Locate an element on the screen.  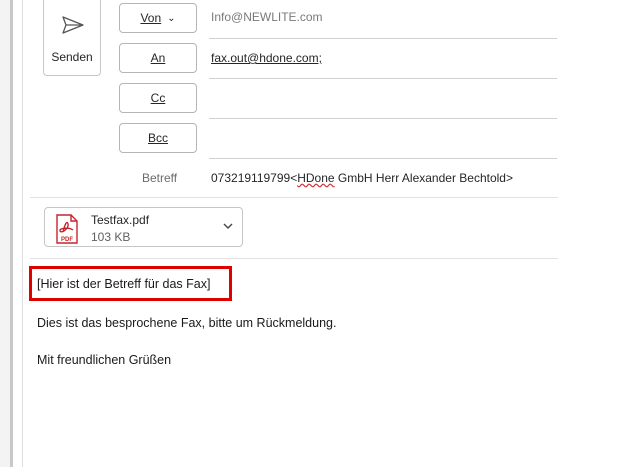
cc-field-underline is located at coordinates (383, 118).